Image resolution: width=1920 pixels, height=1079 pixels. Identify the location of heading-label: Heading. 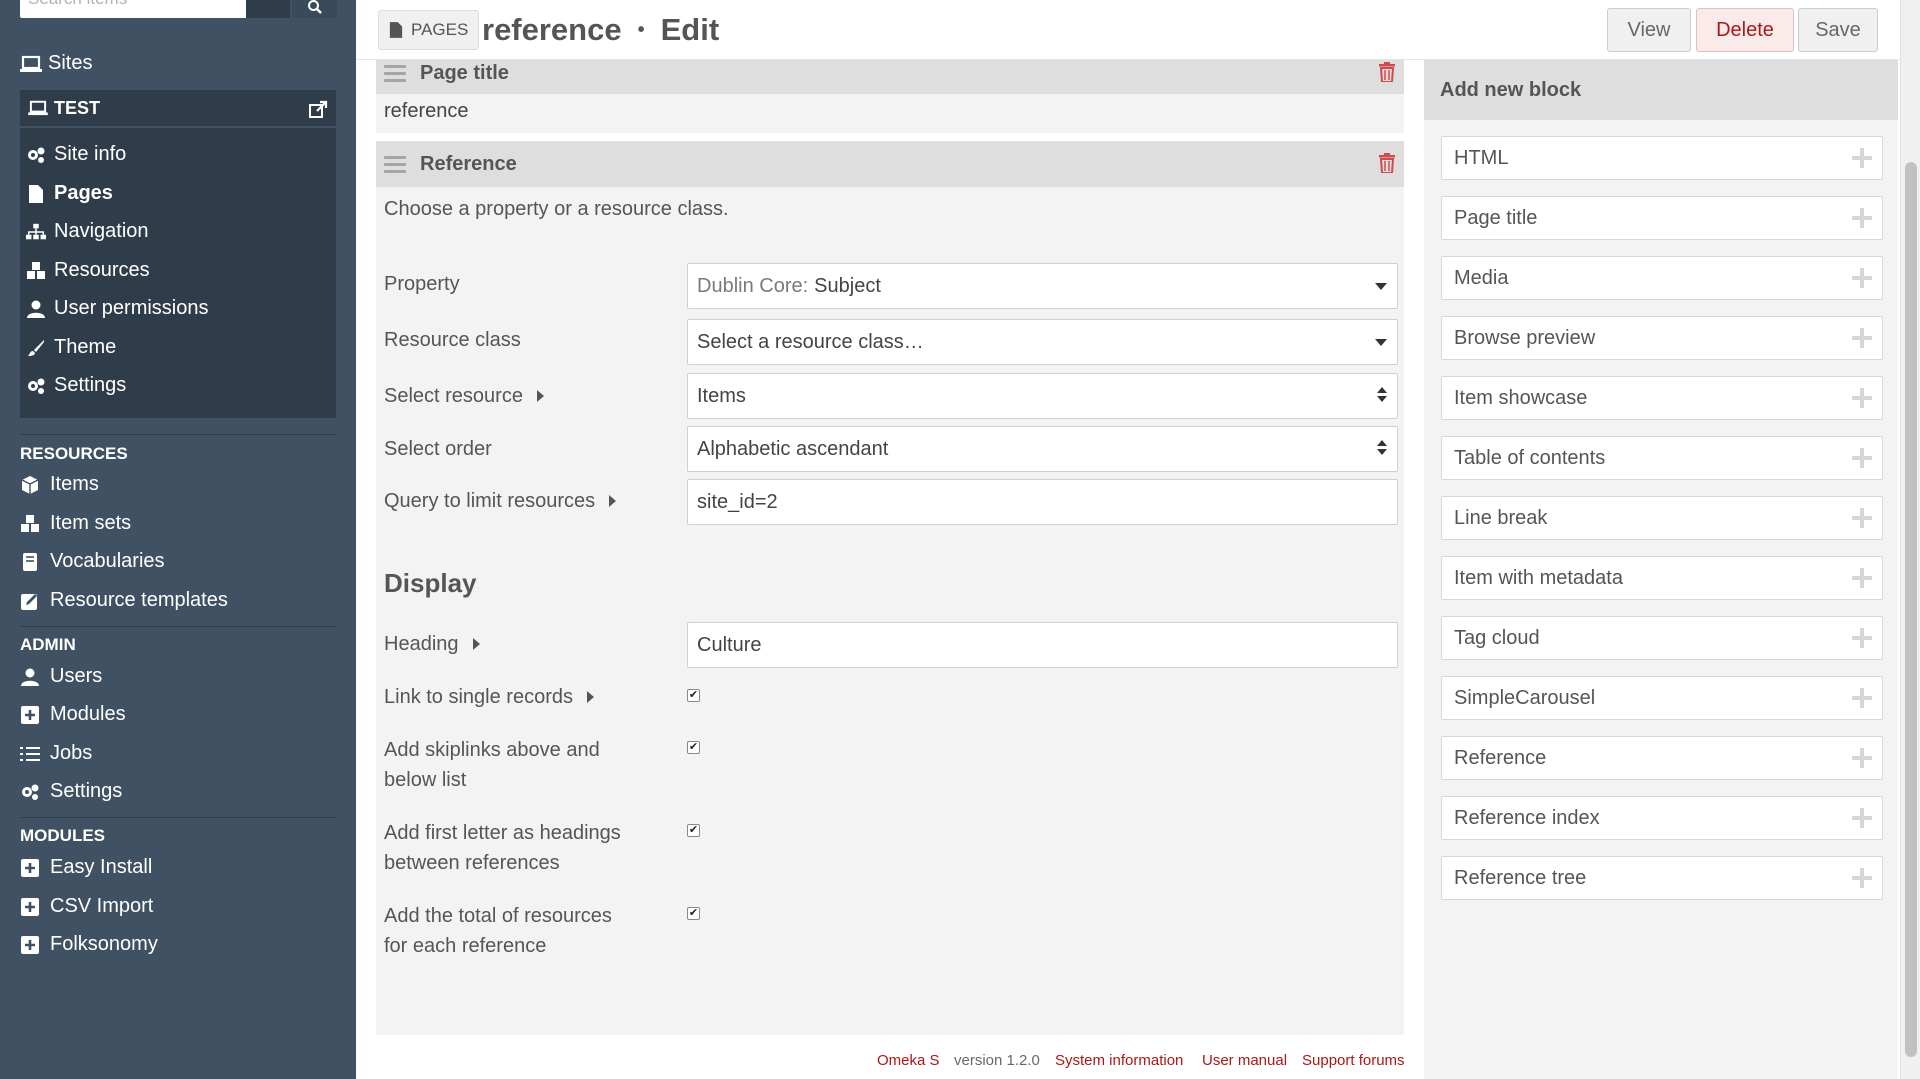
(432, 644).